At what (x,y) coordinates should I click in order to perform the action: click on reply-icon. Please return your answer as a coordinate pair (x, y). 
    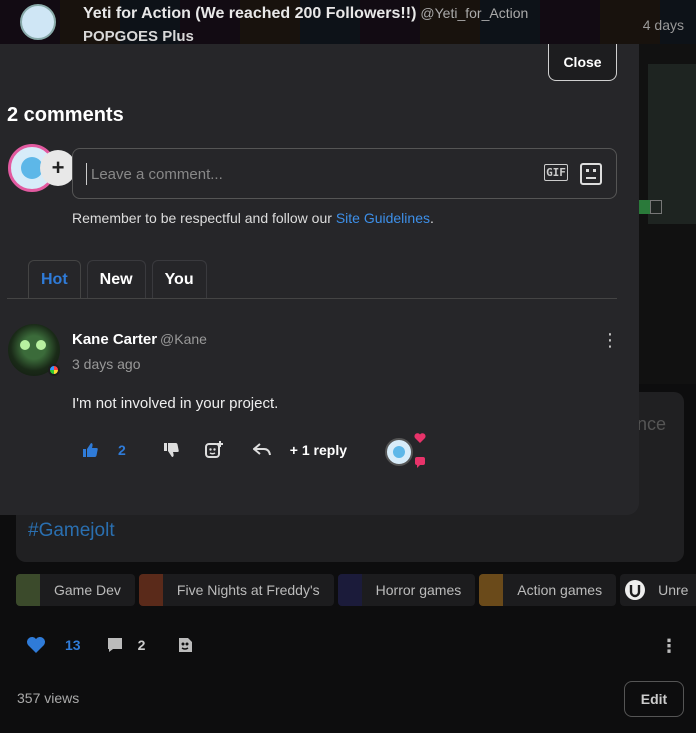
    Looking at the image, I should click on (261, 450).